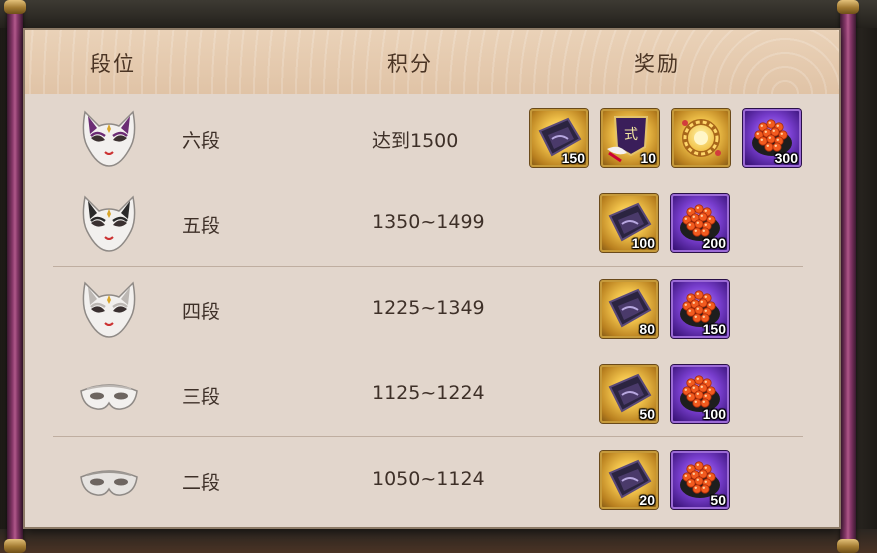  I want to click on reward-quantity: 10, so click(648, 158).